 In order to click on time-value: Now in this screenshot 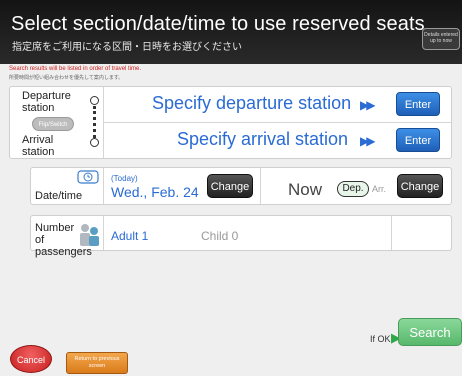, I will do `click(305, 189)`.